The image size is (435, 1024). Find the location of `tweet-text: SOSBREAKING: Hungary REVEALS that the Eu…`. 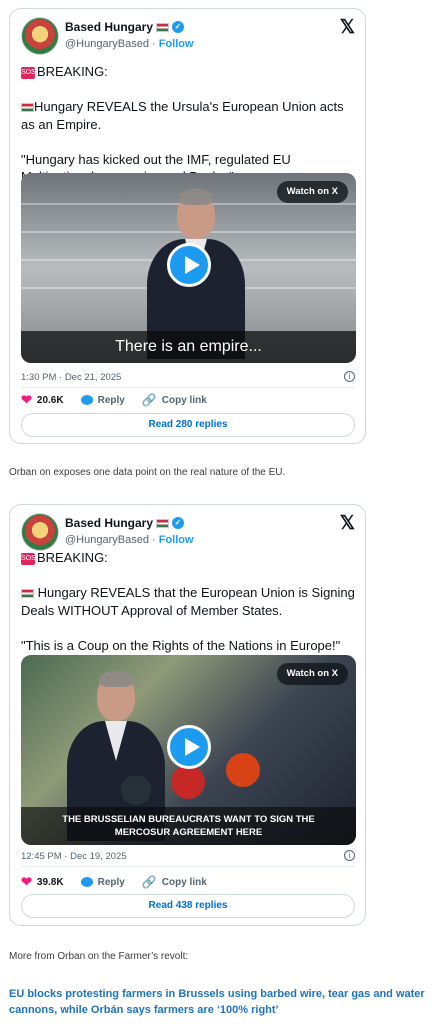

tweet-text: SOSBREAKING: Hungary REVEALS that the Eu… is located at coordinates (188, 601).